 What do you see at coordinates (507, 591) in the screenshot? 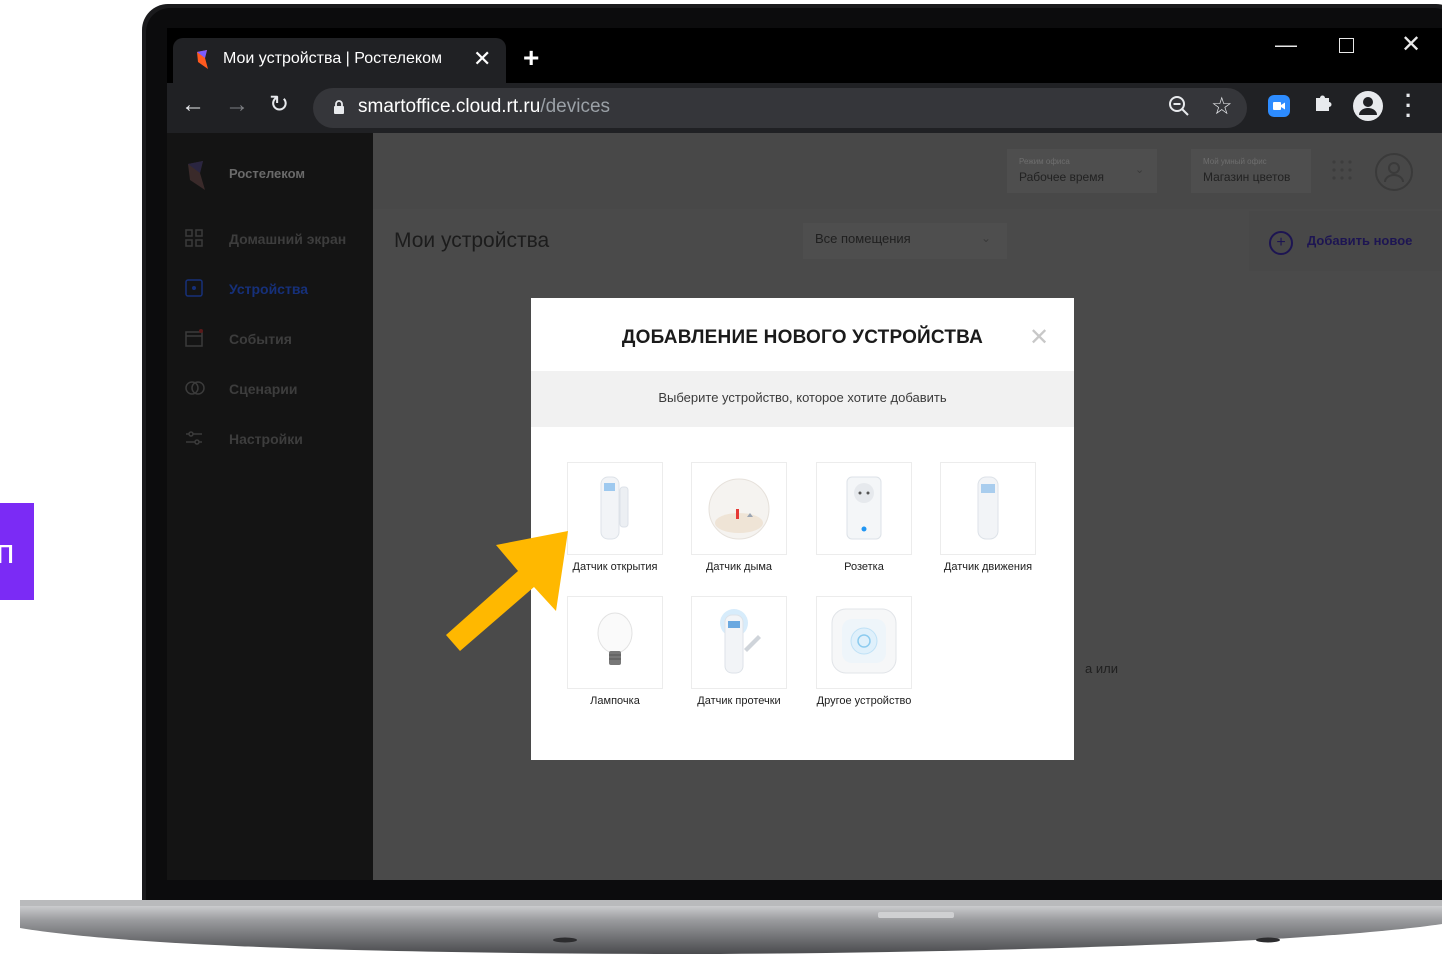
I see `highlight-arrow-icon` at bounding box center [507, 591].